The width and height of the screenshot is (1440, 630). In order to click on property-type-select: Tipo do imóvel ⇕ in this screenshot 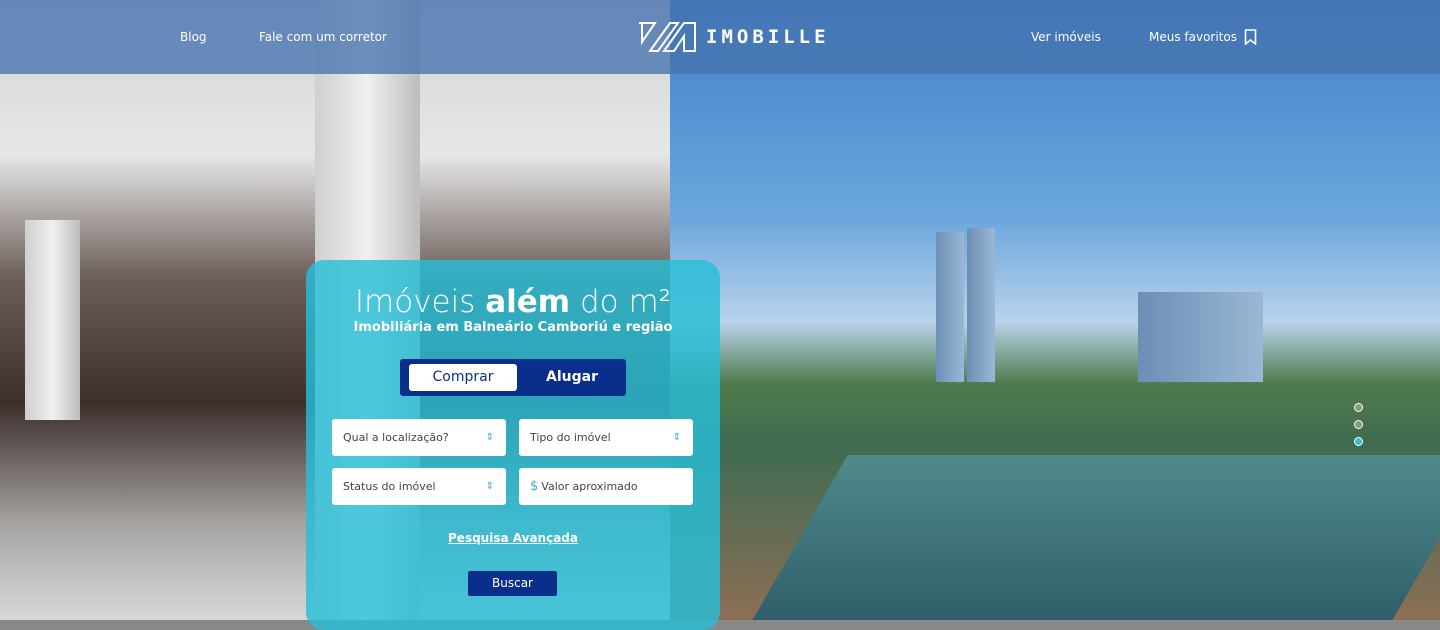, I will do `click(606, 437)`.